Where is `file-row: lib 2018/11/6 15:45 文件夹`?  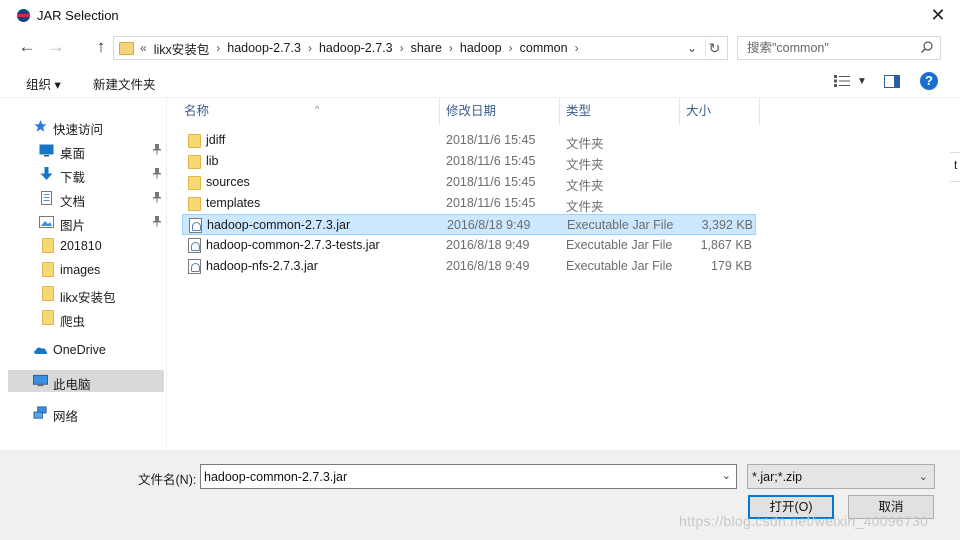 file-row: lib 2018/11/6 15:45 文件夹 is located at coordinates (469, 161).